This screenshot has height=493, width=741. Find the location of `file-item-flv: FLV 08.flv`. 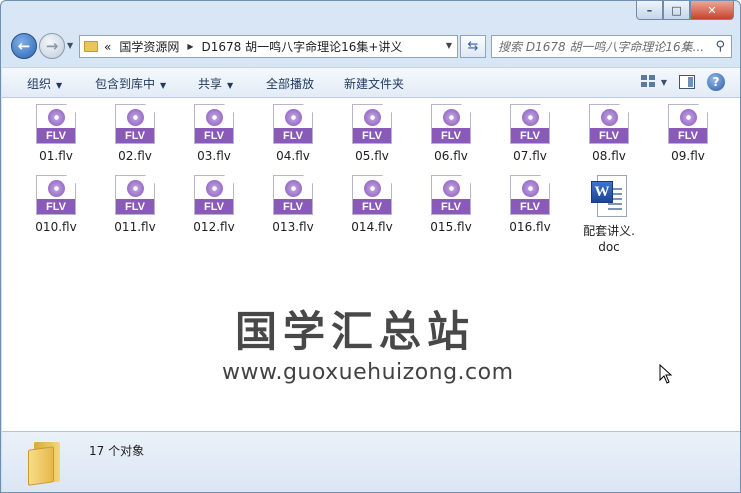

file-item-flv: FLV 08.flv is located at coordinates (609, 134).